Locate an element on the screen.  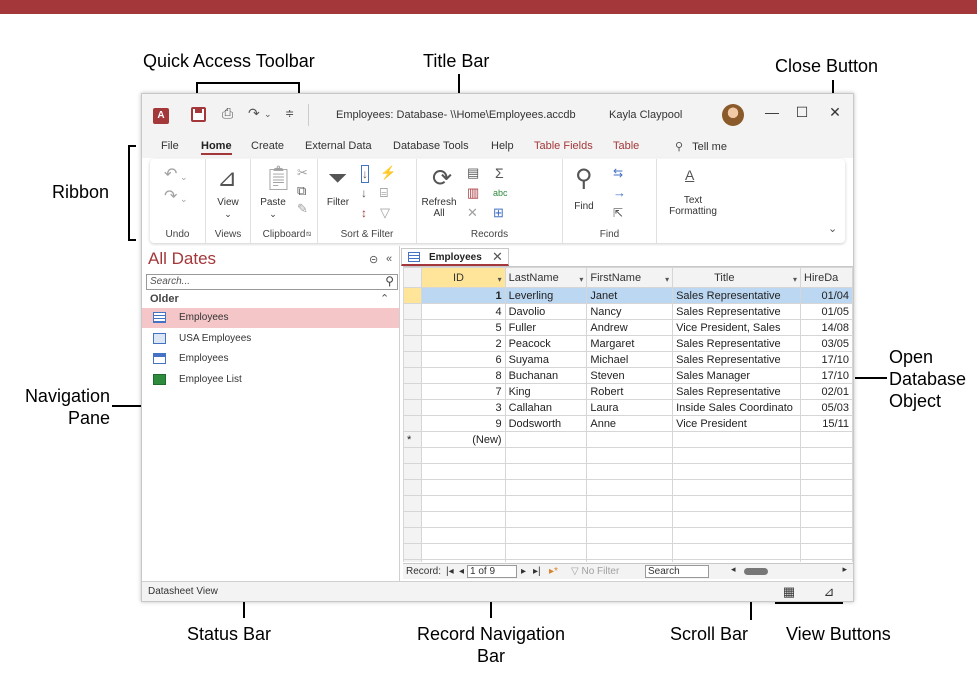
select-all-corner is located at coordinates (412, 277).